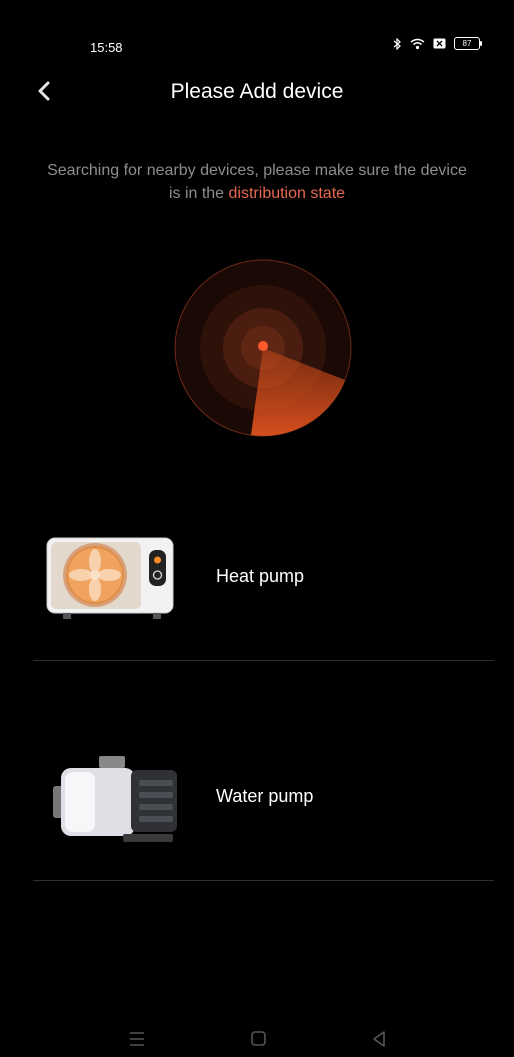 The image size is (514, 1057). I want to click on menu-icon, so click(137, 1039).